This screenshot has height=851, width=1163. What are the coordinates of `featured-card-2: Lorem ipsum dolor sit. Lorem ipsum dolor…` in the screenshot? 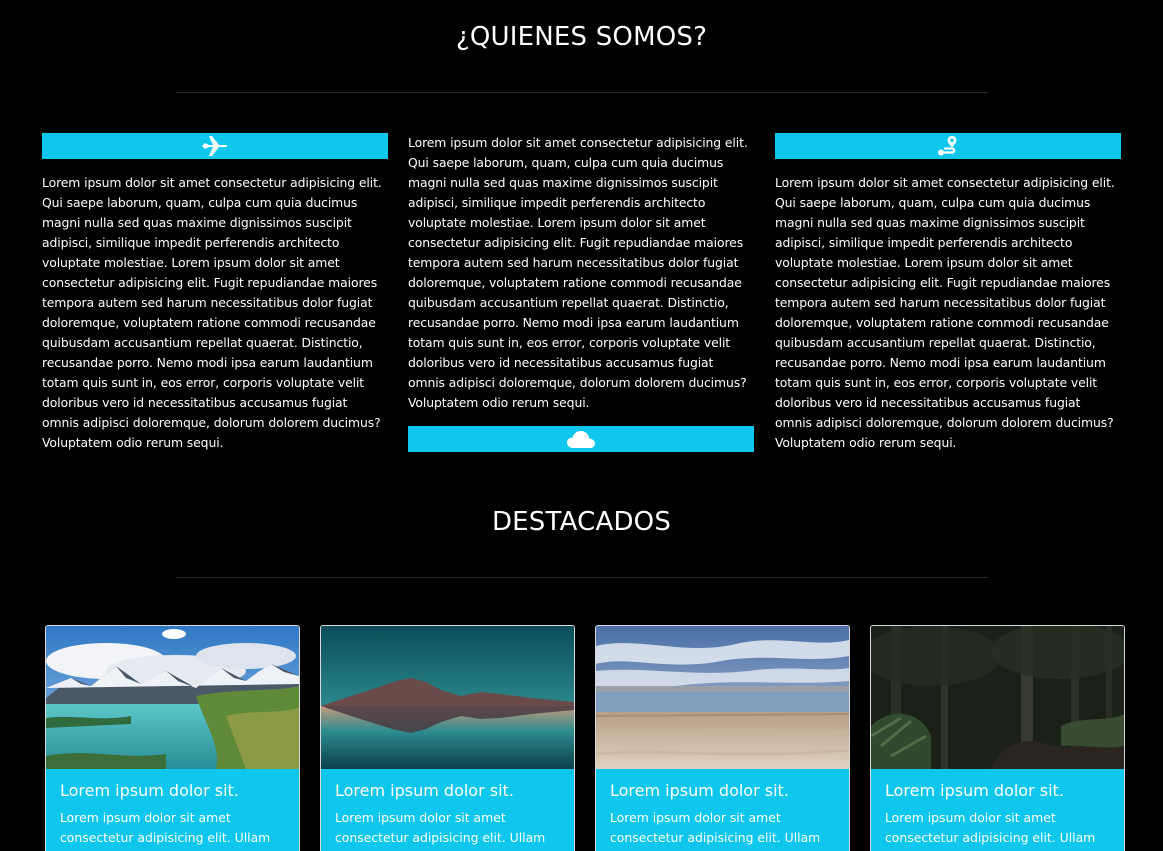 It's located at (447, 738).